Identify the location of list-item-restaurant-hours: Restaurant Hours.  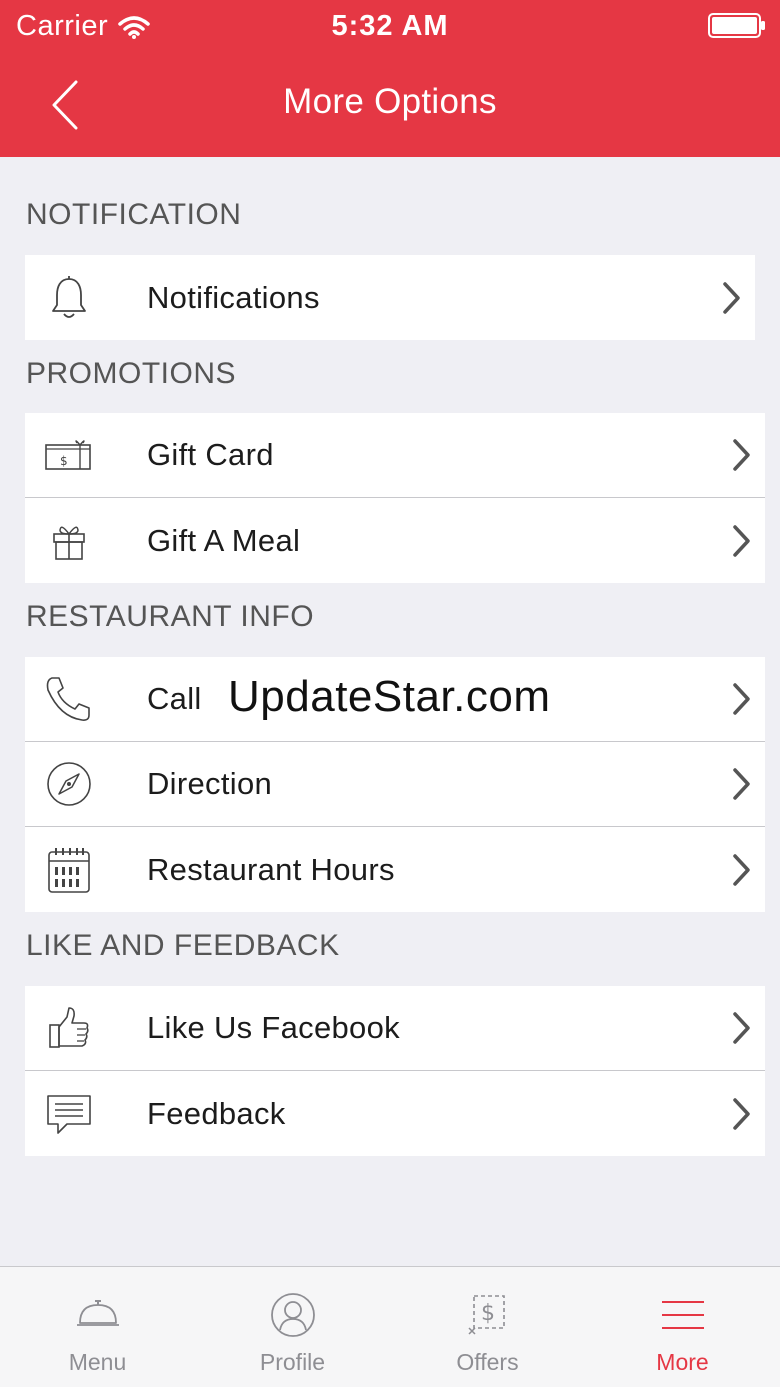
(395, 869).